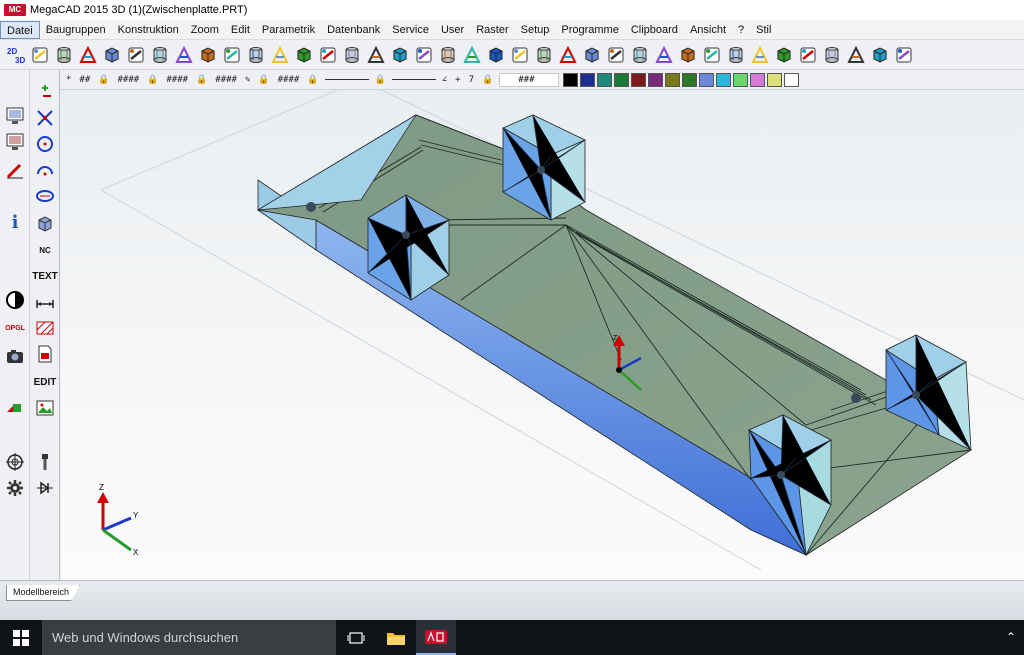  I want to click on tab-modellbereich: Modellbereich, so click(43, 593).